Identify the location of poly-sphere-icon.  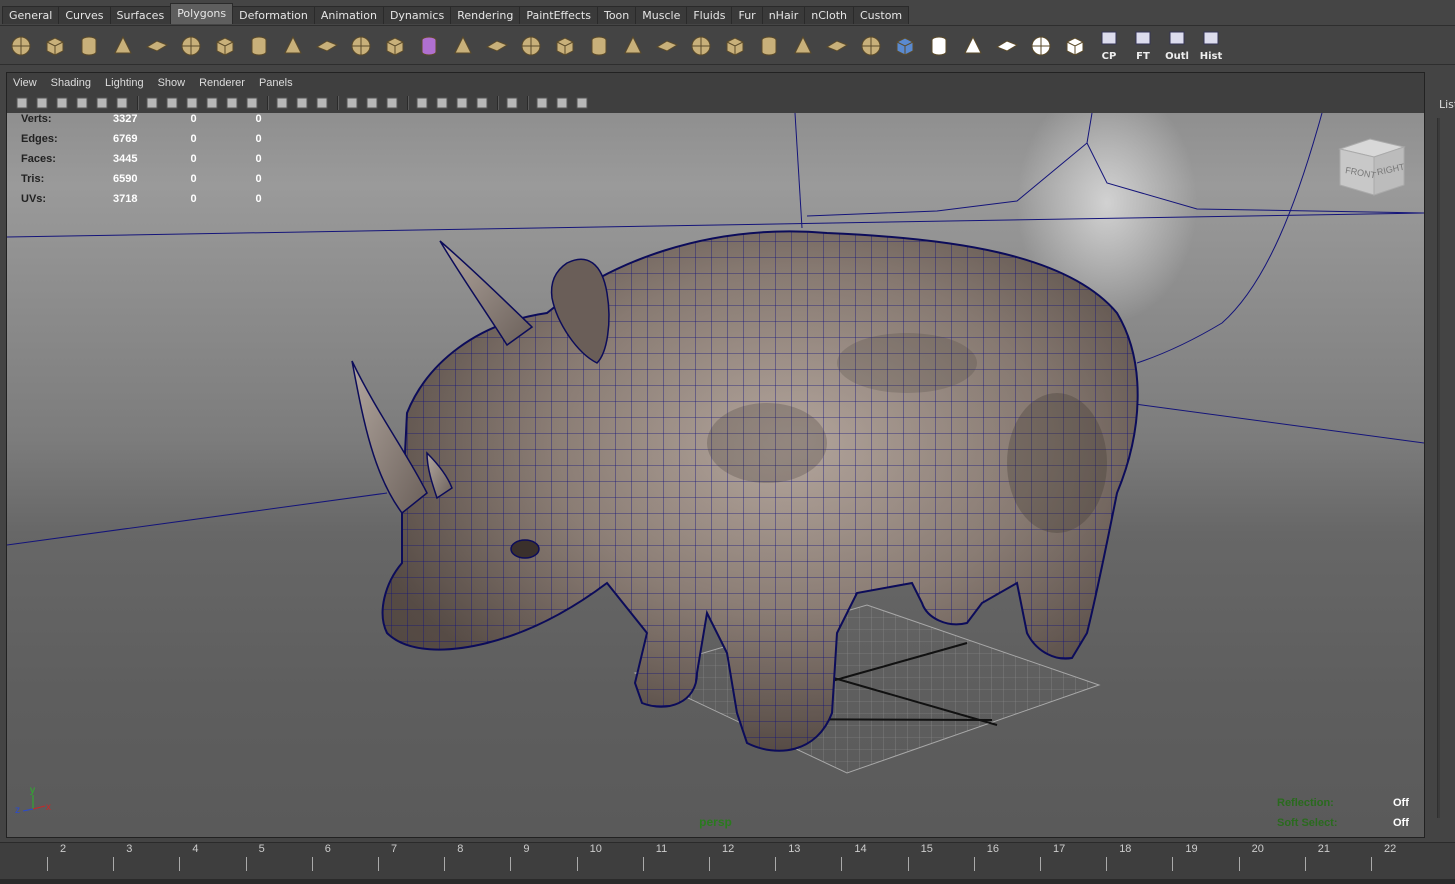
(21, 46).